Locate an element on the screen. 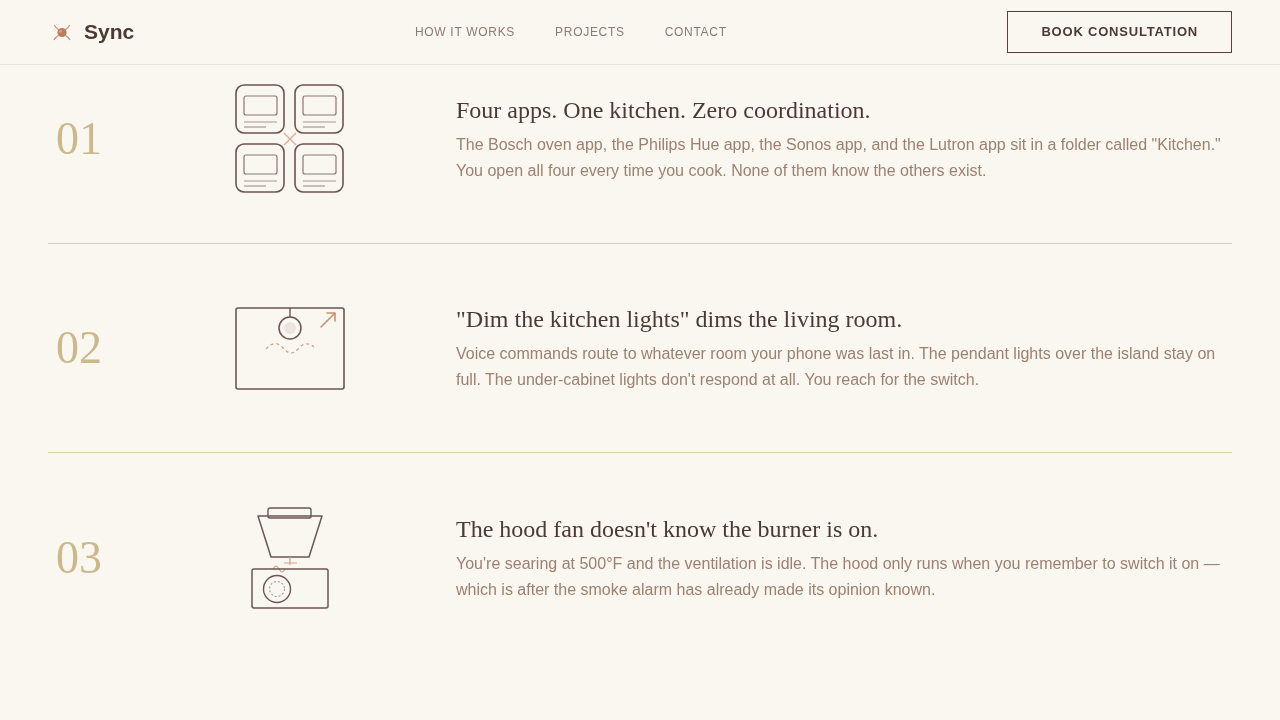  app-grid-icon is located at coordinates (290, 139).